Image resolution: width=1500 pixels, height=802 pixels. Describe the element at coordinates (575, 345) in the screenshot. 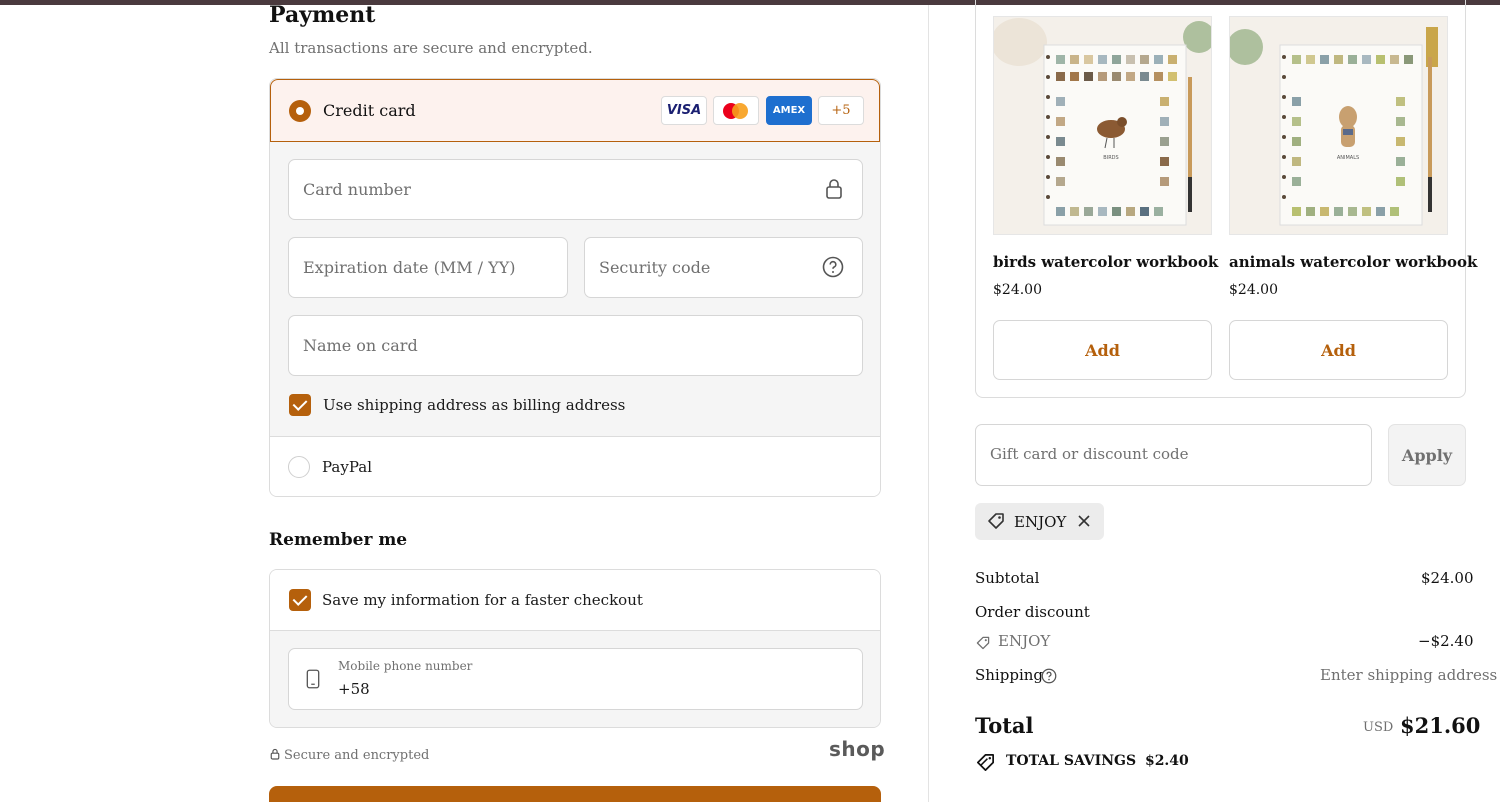

I see `name-on-card-field: Name on card` at that location.